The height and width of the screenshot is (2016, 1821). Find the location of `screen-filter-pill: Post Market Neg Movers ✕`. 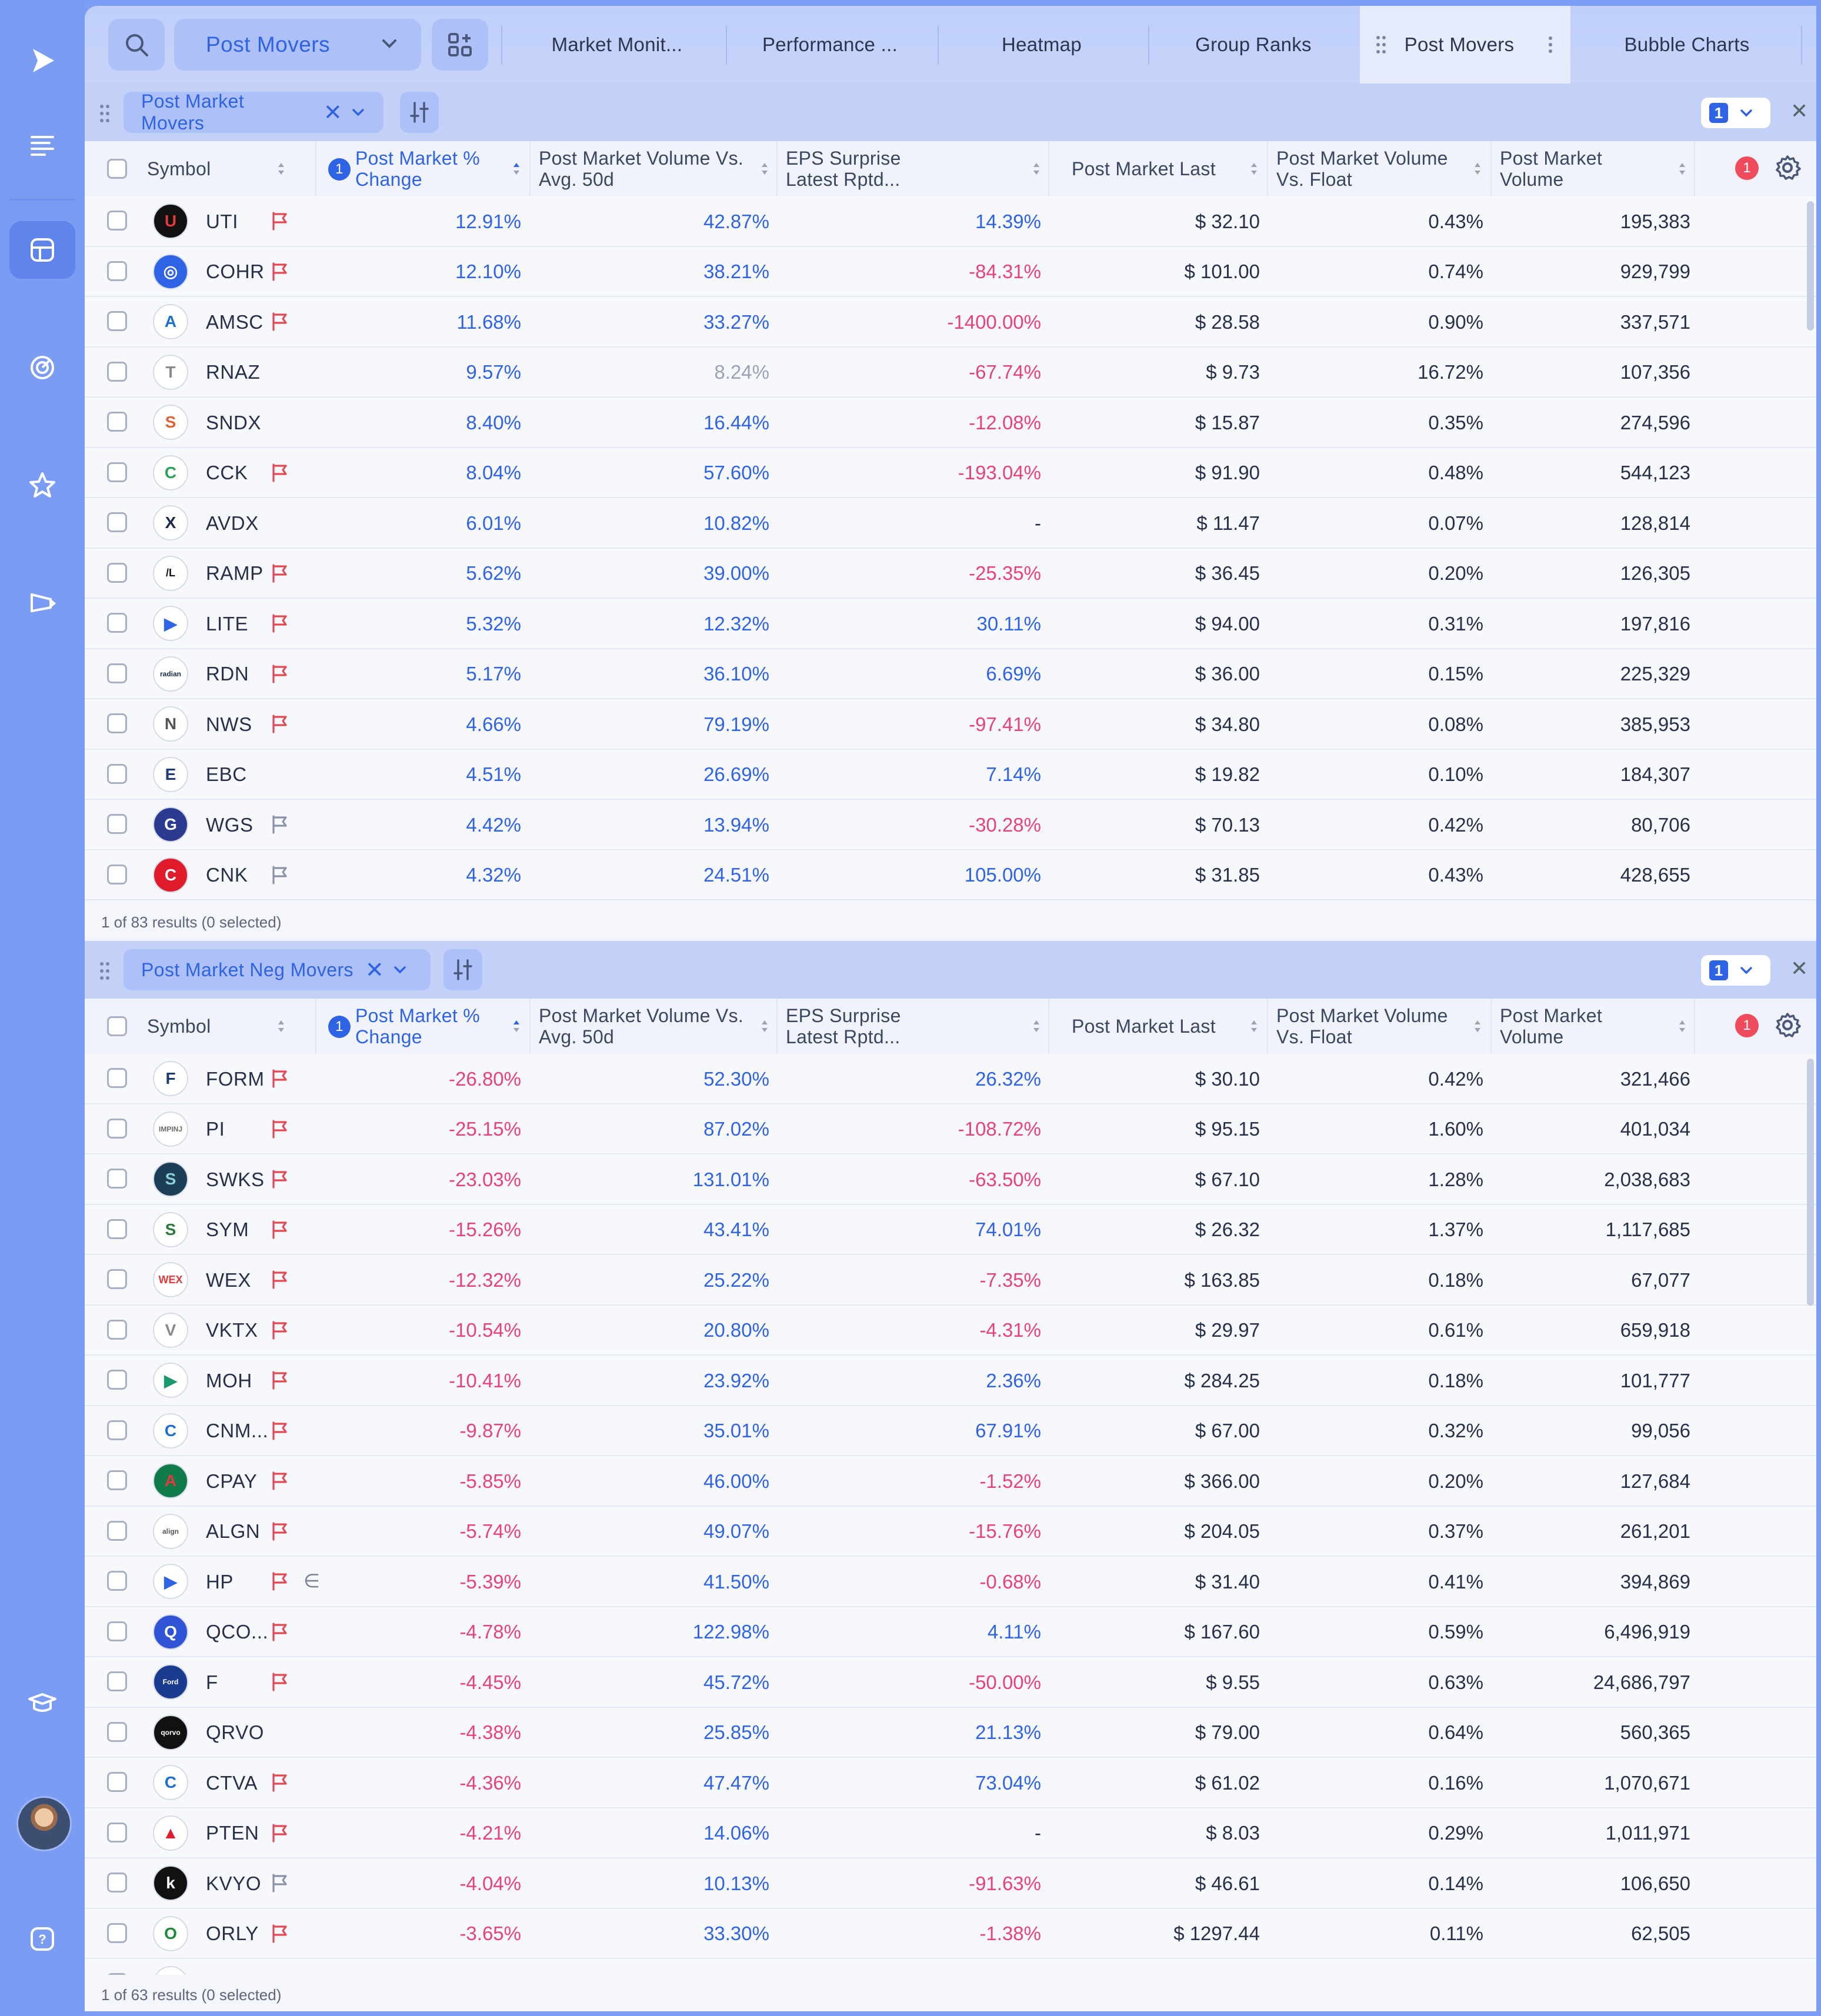

screen-filter-pill: Post Market Neg Movers ✕ is located at coordinates (277, 969).